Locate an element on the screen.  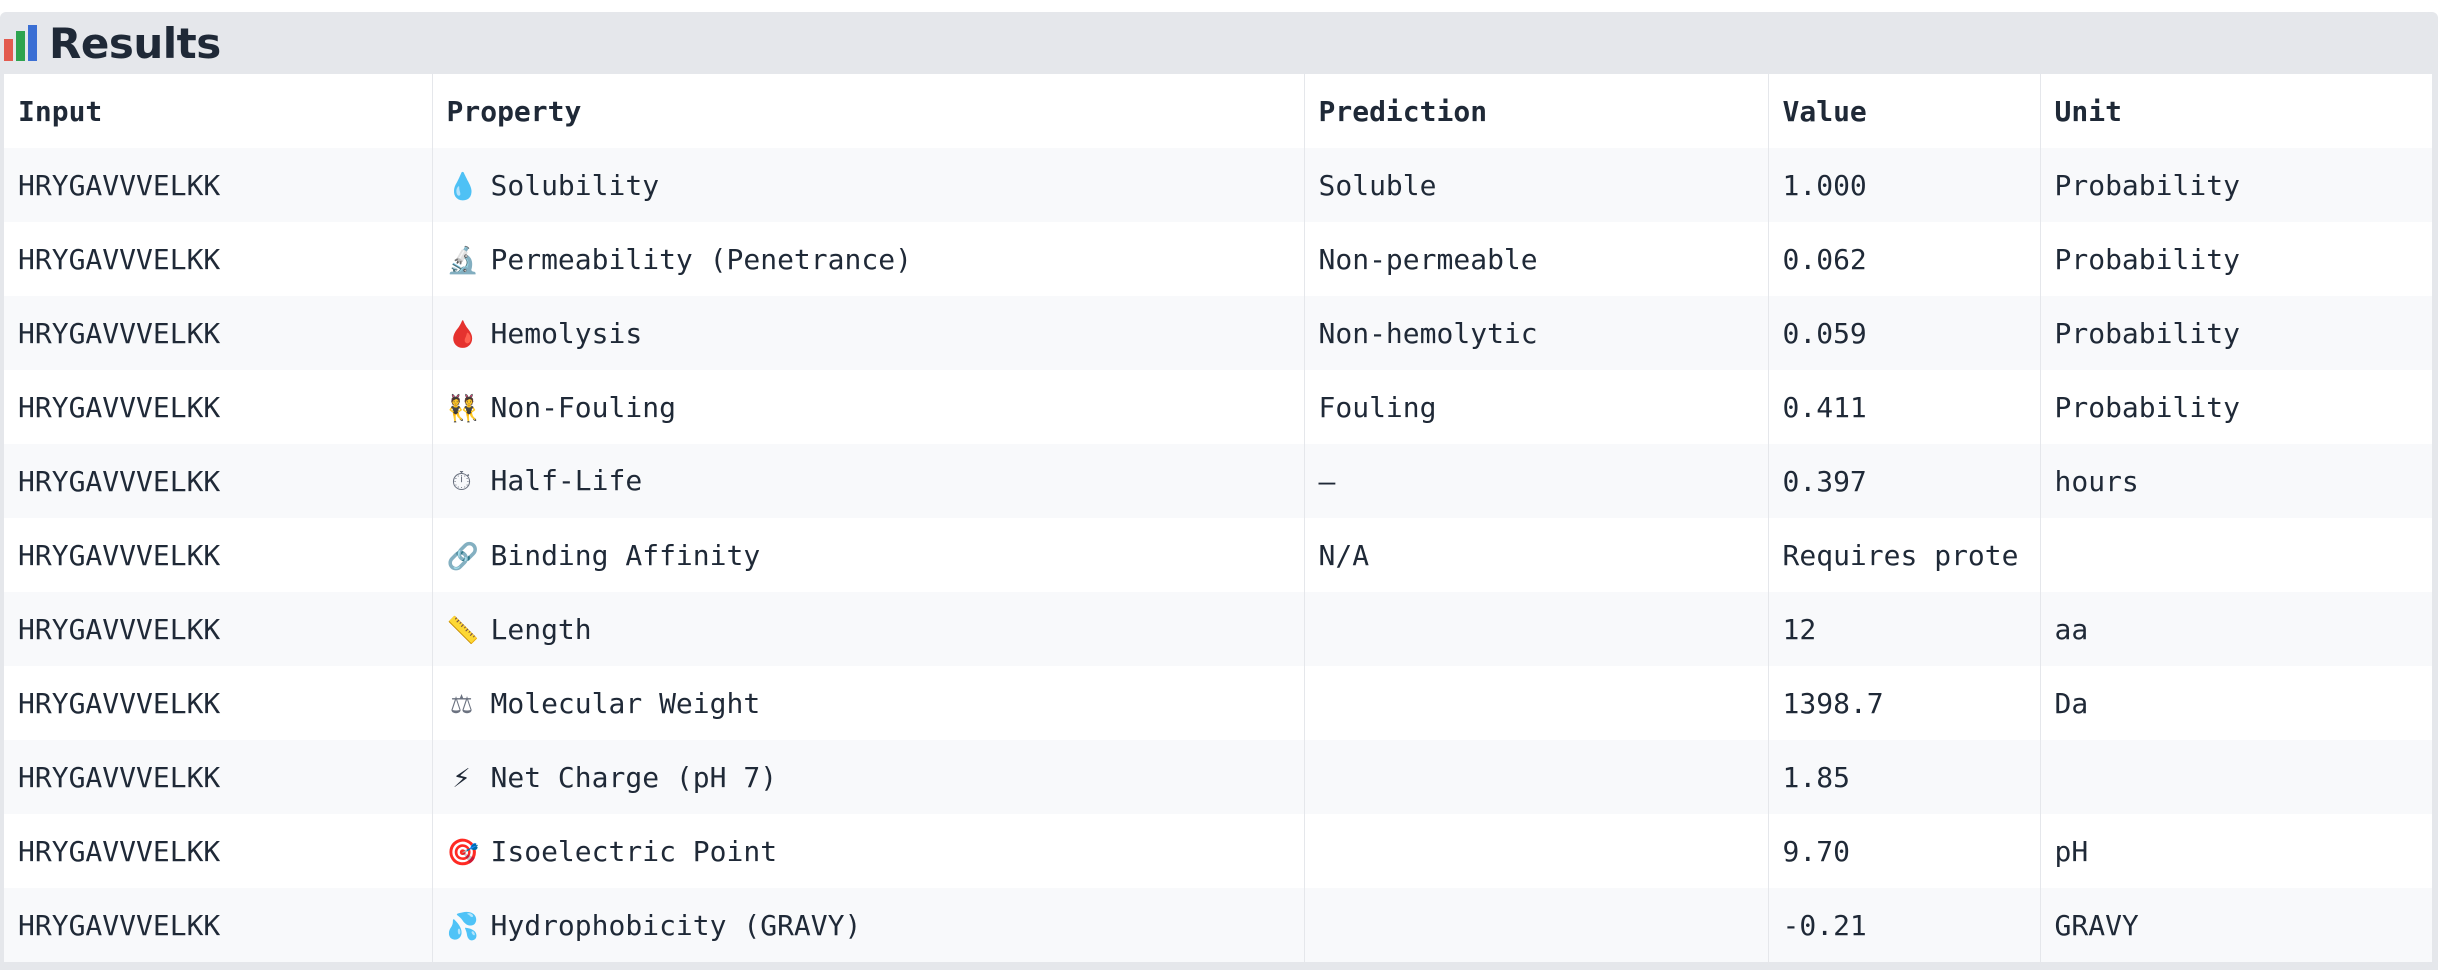
link-icon: 🔗 is located at coordinates (462, 556).